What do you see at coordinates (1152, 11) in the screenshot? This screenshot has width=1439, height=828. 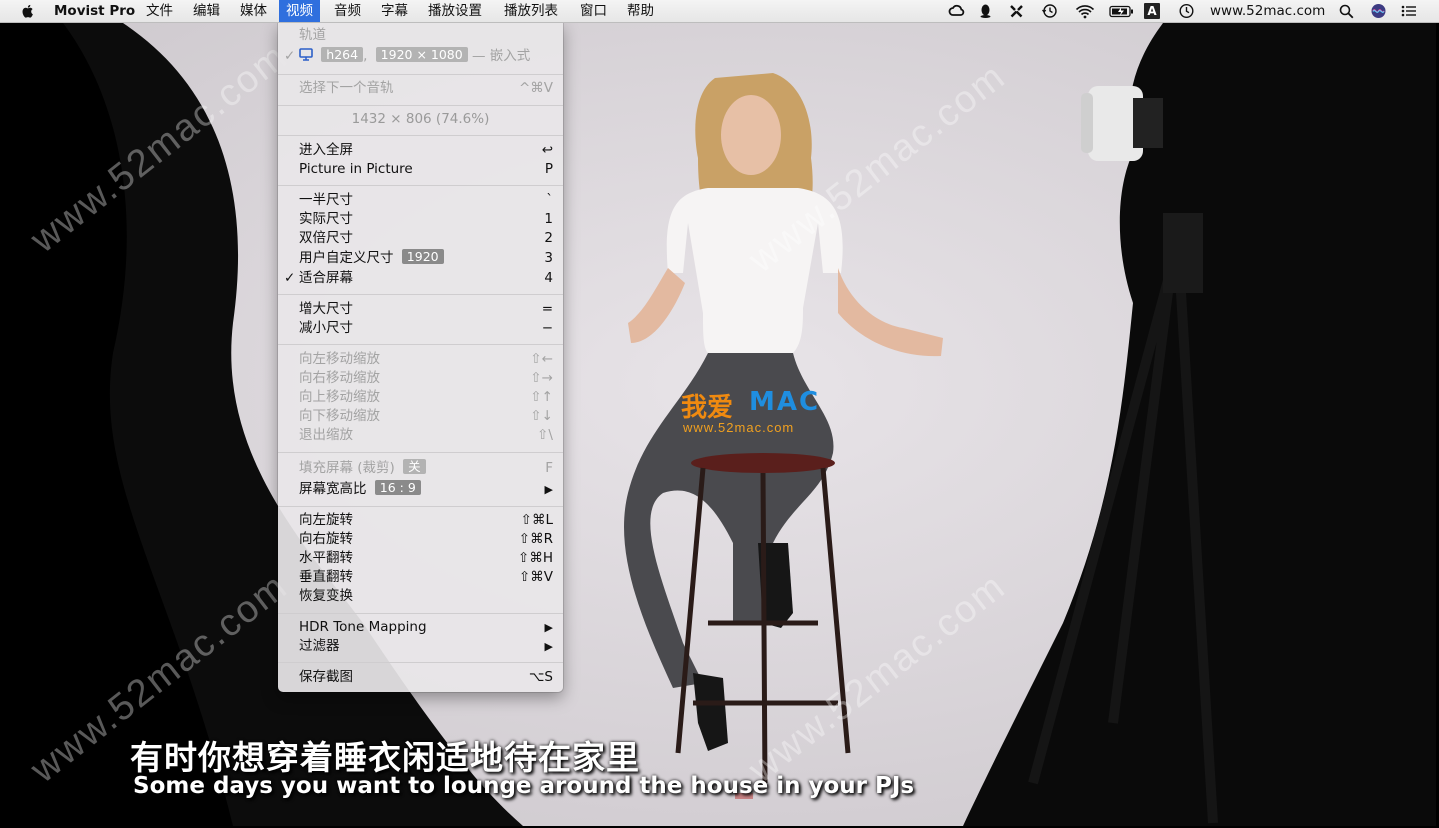 I see `input-method-indicator: A` at bounding box center [1152, 11].